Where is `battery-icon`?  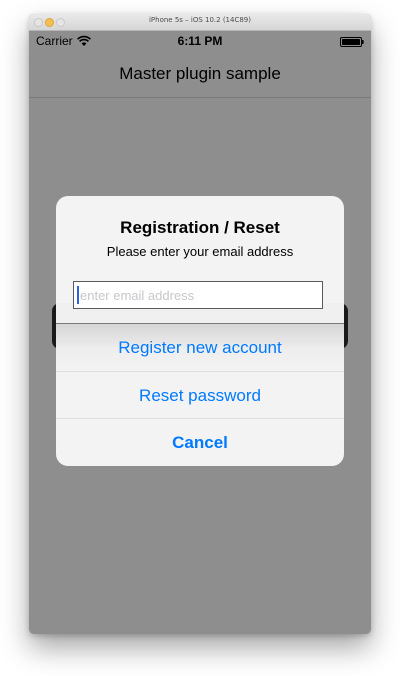
battery-icon is located at coordinates (352, 42).